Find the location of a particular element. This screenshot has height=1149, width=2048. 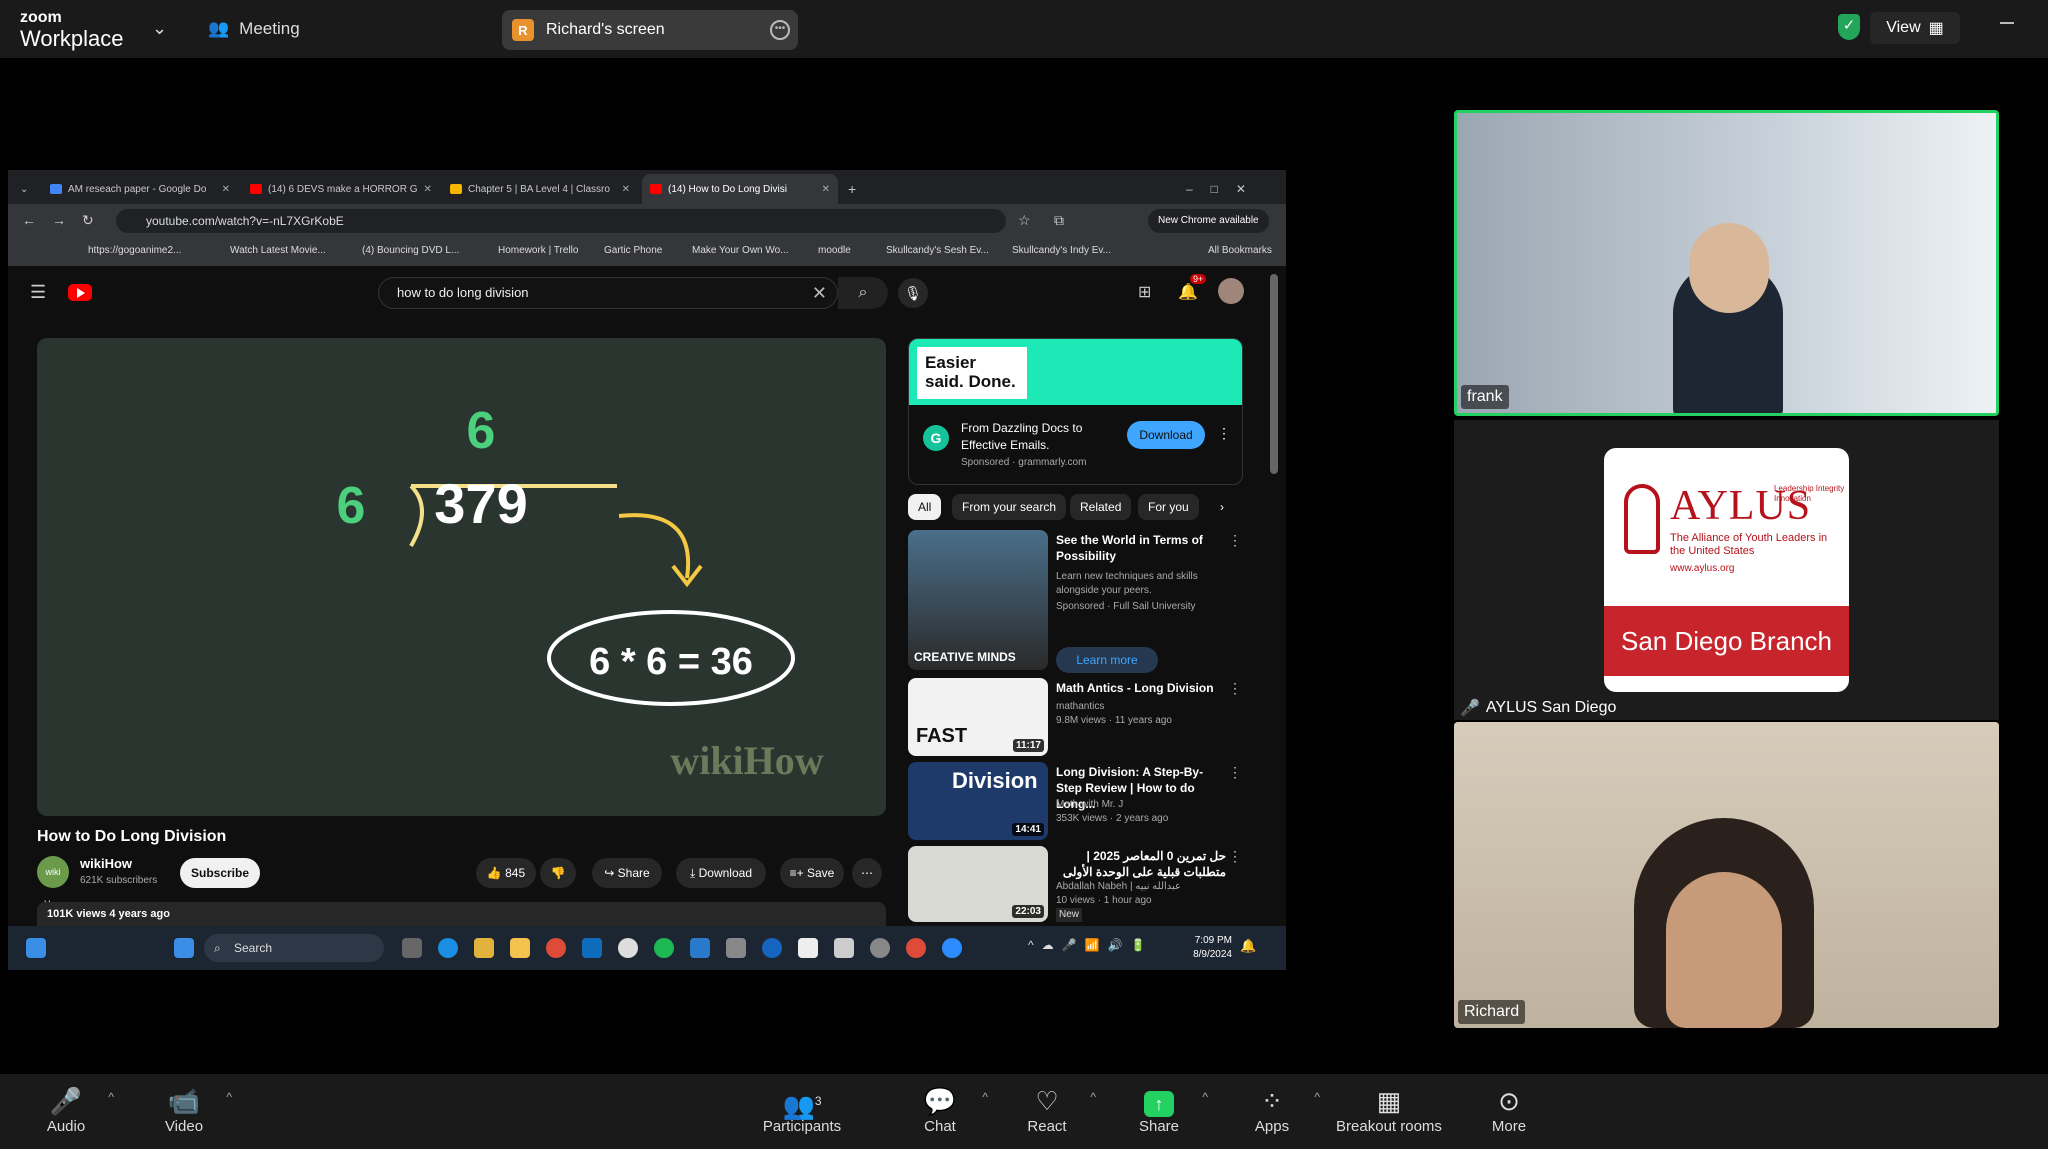

task-view-icon is located at coordinates (412, 948).